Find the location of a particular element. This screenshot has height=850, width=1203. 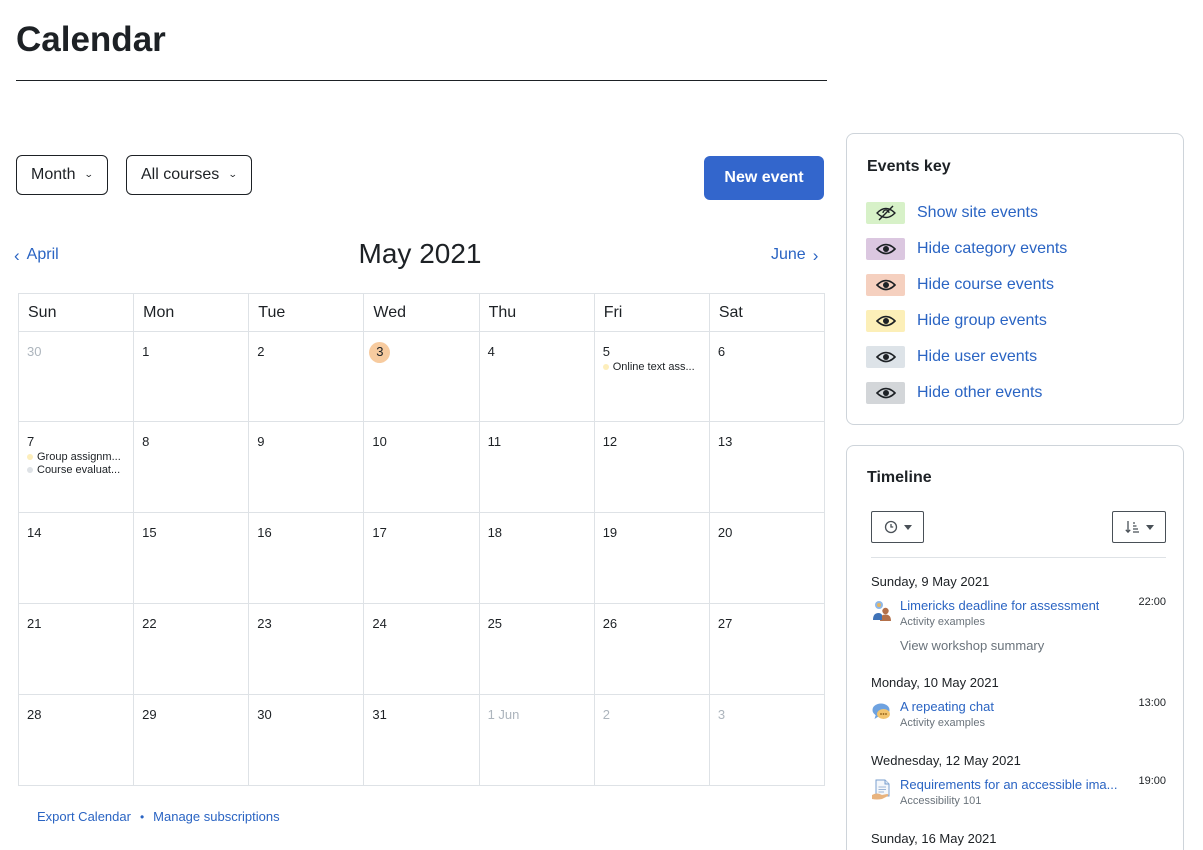

timeline-filter-dropdown is located at coordinates (897, 527).